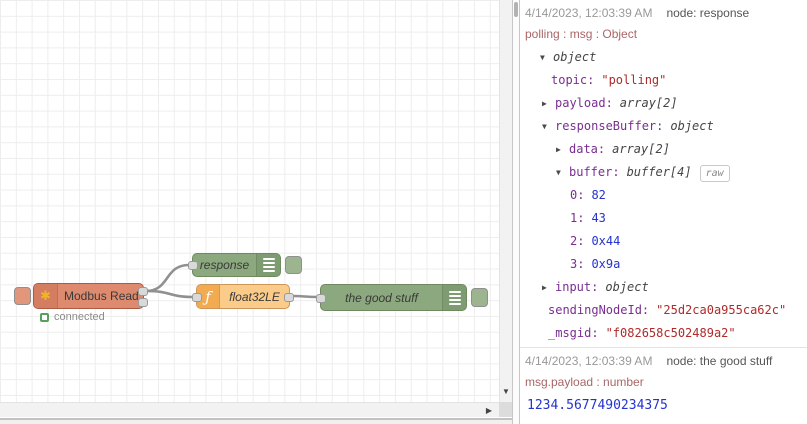 This screenshot has height=424, width=807. What do you see at coordinates (721, 310) in the screenshot?
I see `tree-value: "25d2ca0a955ca62c"` at bounding box center [721, 310].